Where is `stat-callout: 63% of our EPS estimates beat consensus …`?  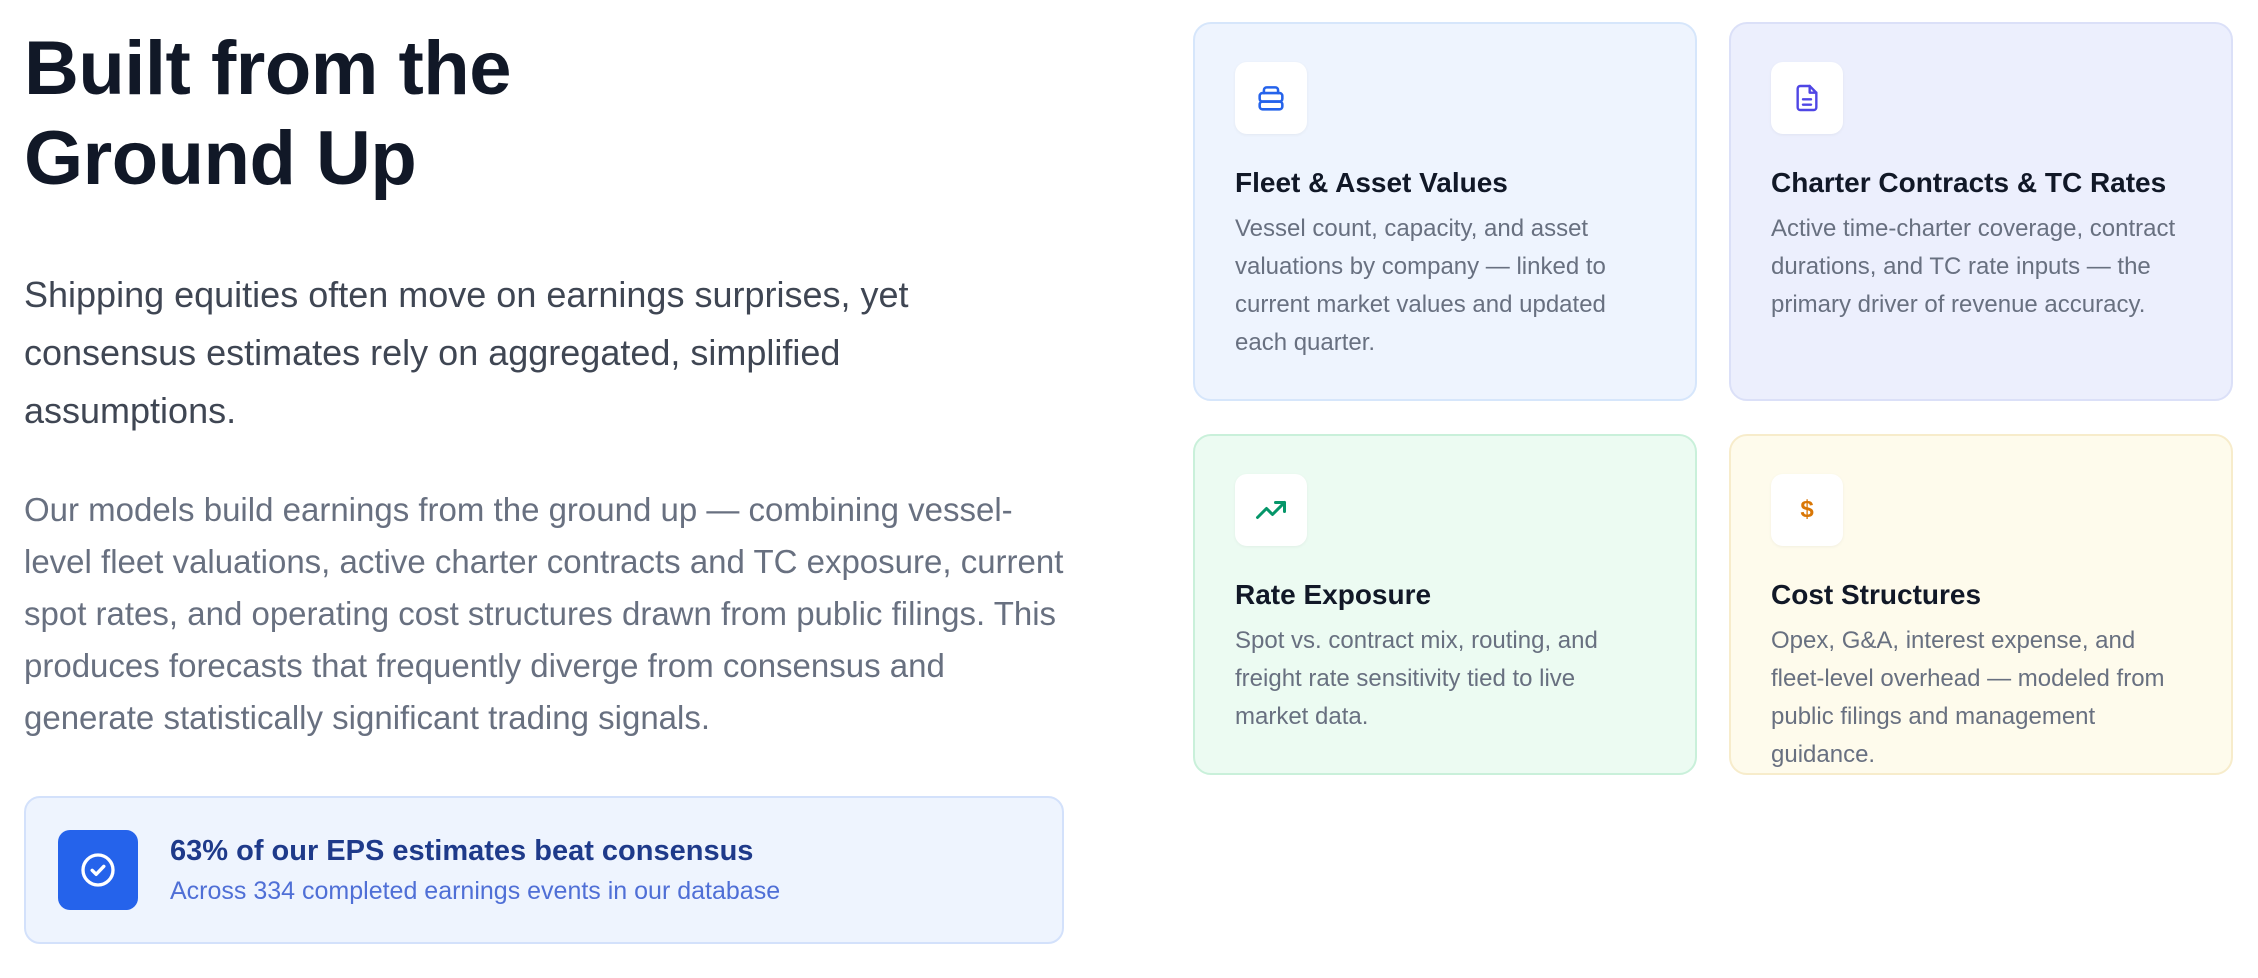 stat-callout: 63% of our EPS estimates beat consensus … is located at coordinates (544, 870).